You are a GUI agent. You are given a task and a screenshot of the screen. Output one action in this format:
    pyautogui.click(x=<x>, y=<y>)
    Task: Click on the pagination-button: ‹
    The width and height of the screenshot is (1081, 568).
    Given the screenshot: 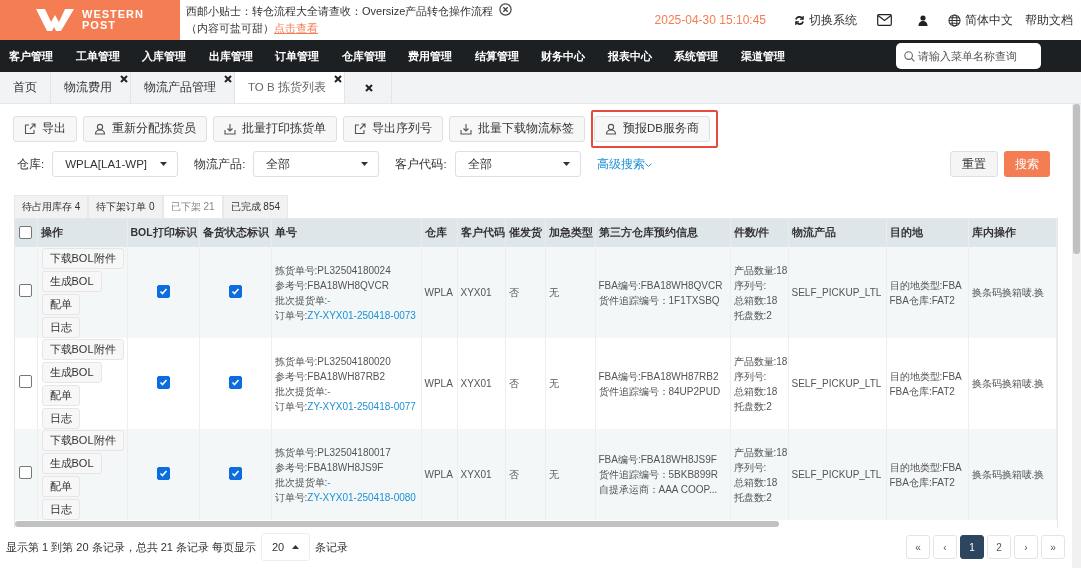 What is the action you would take?
    pyautogui.click(x=945, y=547)
    